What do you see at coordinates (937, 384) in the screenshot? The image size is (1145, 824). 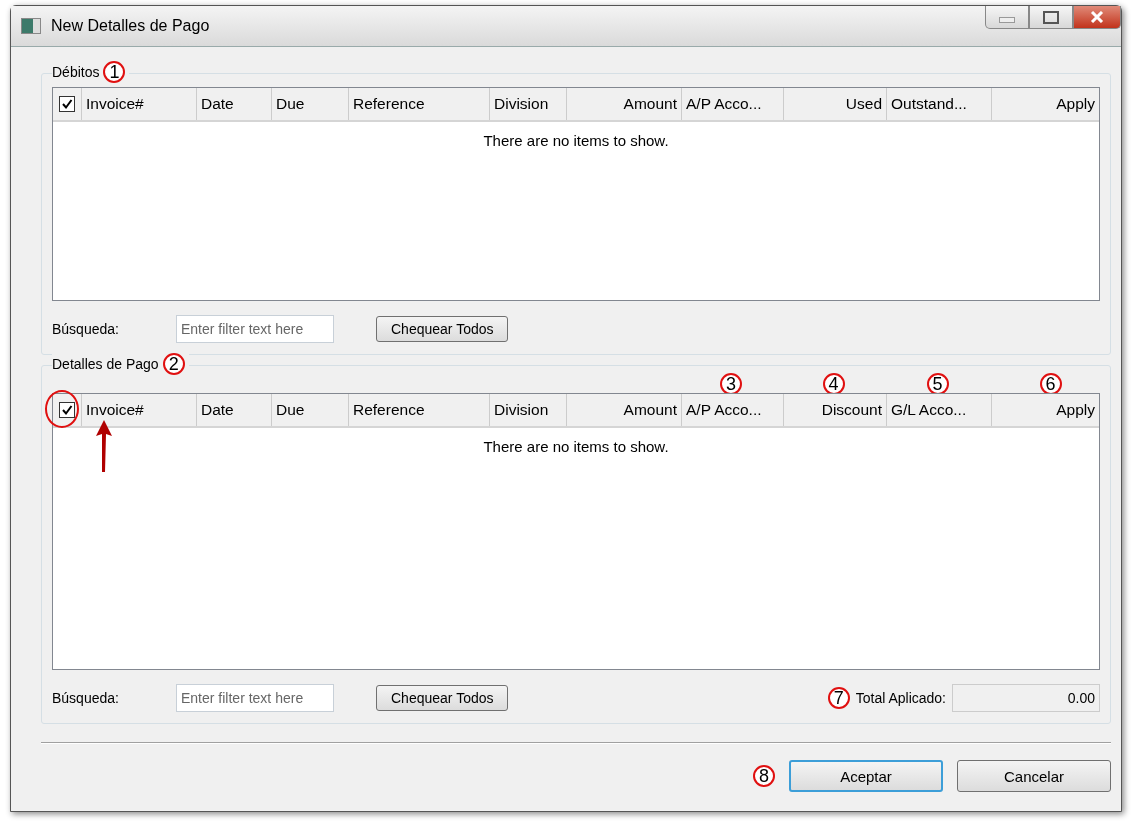 I see `callout-number: 5` at bounding box center [937, 384].